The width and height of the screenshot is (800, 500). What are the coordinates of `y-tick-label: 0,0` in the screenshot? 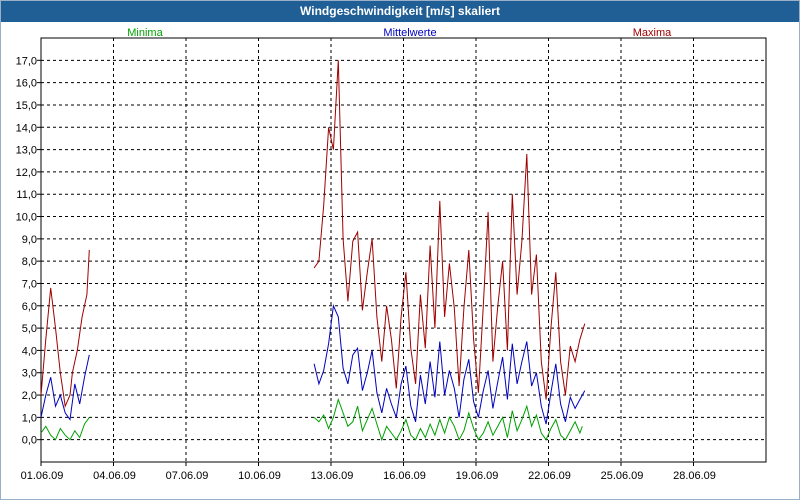 It's located at (29, 441).